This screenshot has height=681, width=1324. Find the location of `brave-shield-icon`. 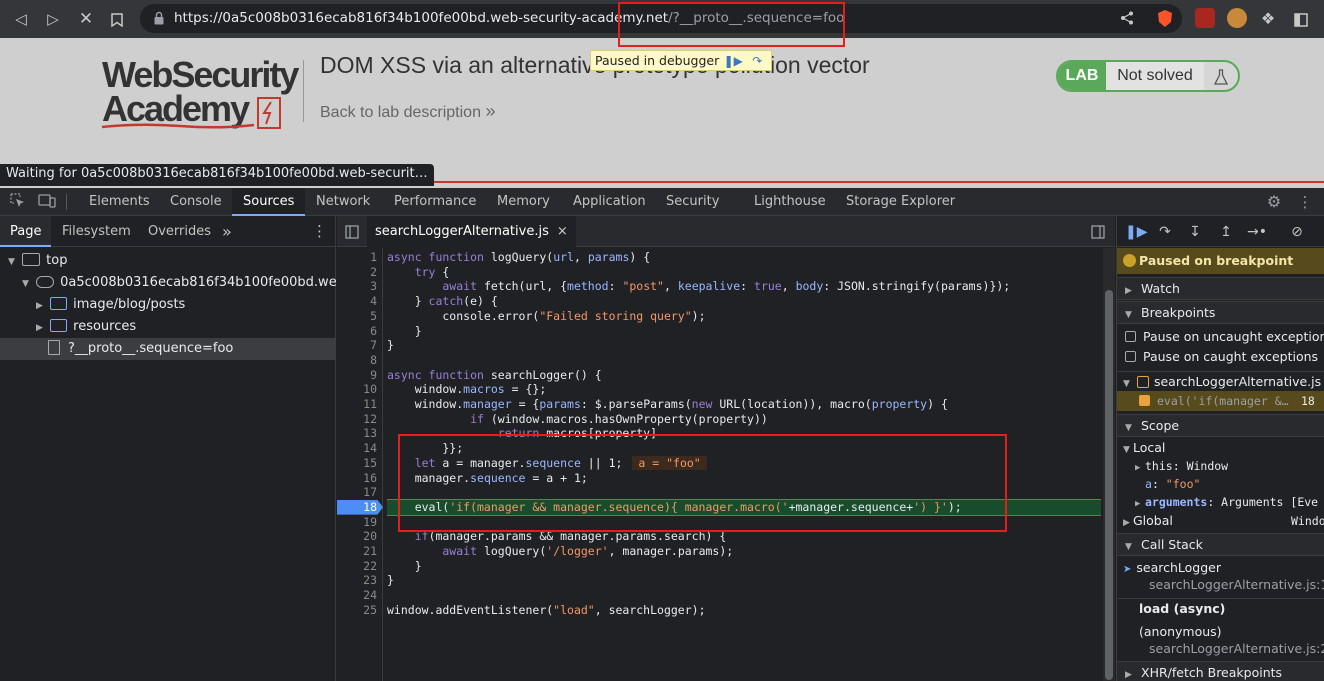

brave-shield-icon is located at coordinates (1165, 18).